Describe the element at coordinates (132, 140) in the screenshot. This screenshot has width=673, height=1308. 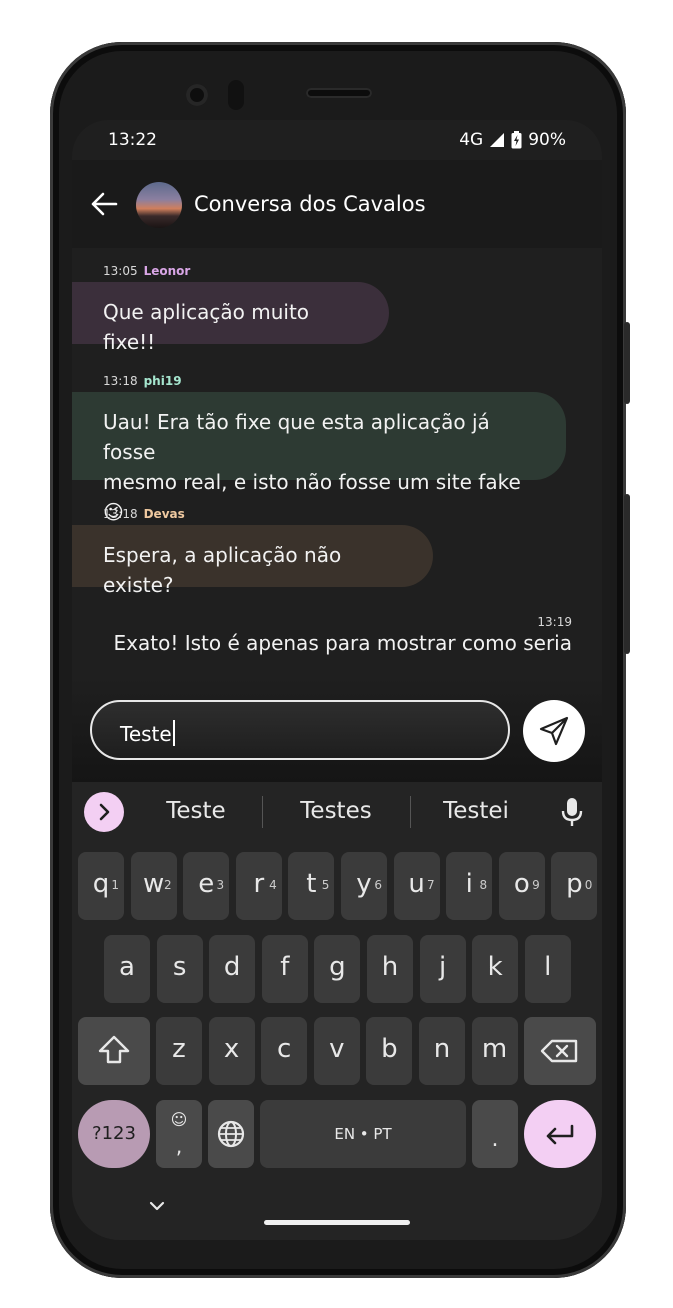
I see `status-time: 13:22` at that location.